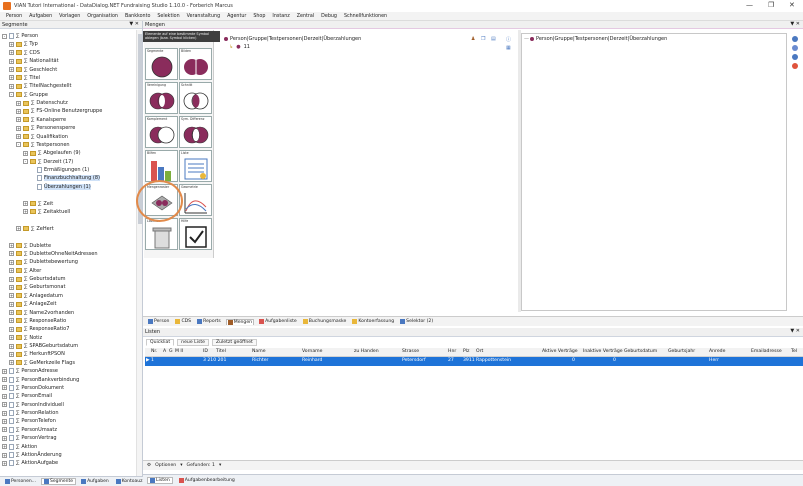  What do you see at coordinates (20, 36) in the screenshot?
I see `tree-item: - ∑ Person` at bounding box center [20, 36].